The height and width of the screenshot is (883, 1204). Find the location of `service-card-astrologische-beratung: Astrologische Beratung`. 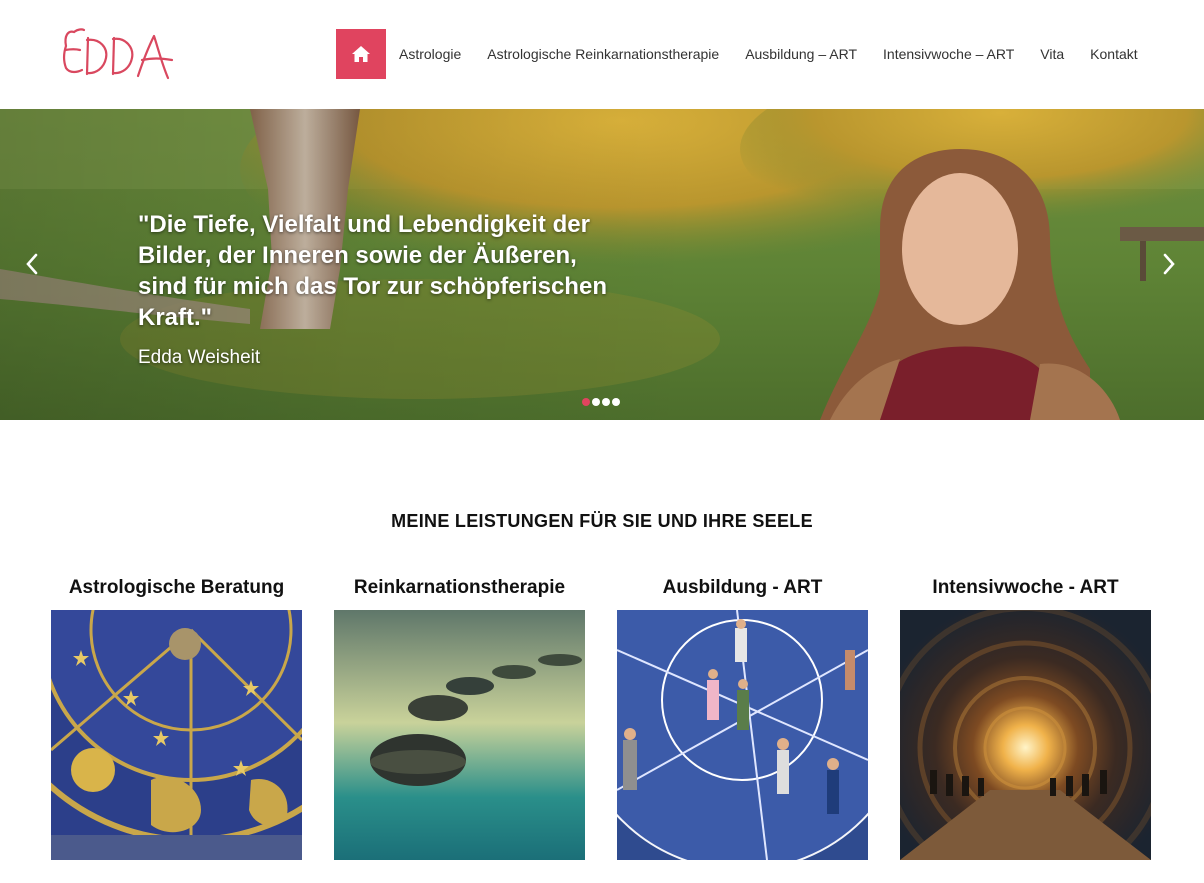

service-card-astrologische-beratung: Astrologische Beratung is located at coordinates (176, 718).